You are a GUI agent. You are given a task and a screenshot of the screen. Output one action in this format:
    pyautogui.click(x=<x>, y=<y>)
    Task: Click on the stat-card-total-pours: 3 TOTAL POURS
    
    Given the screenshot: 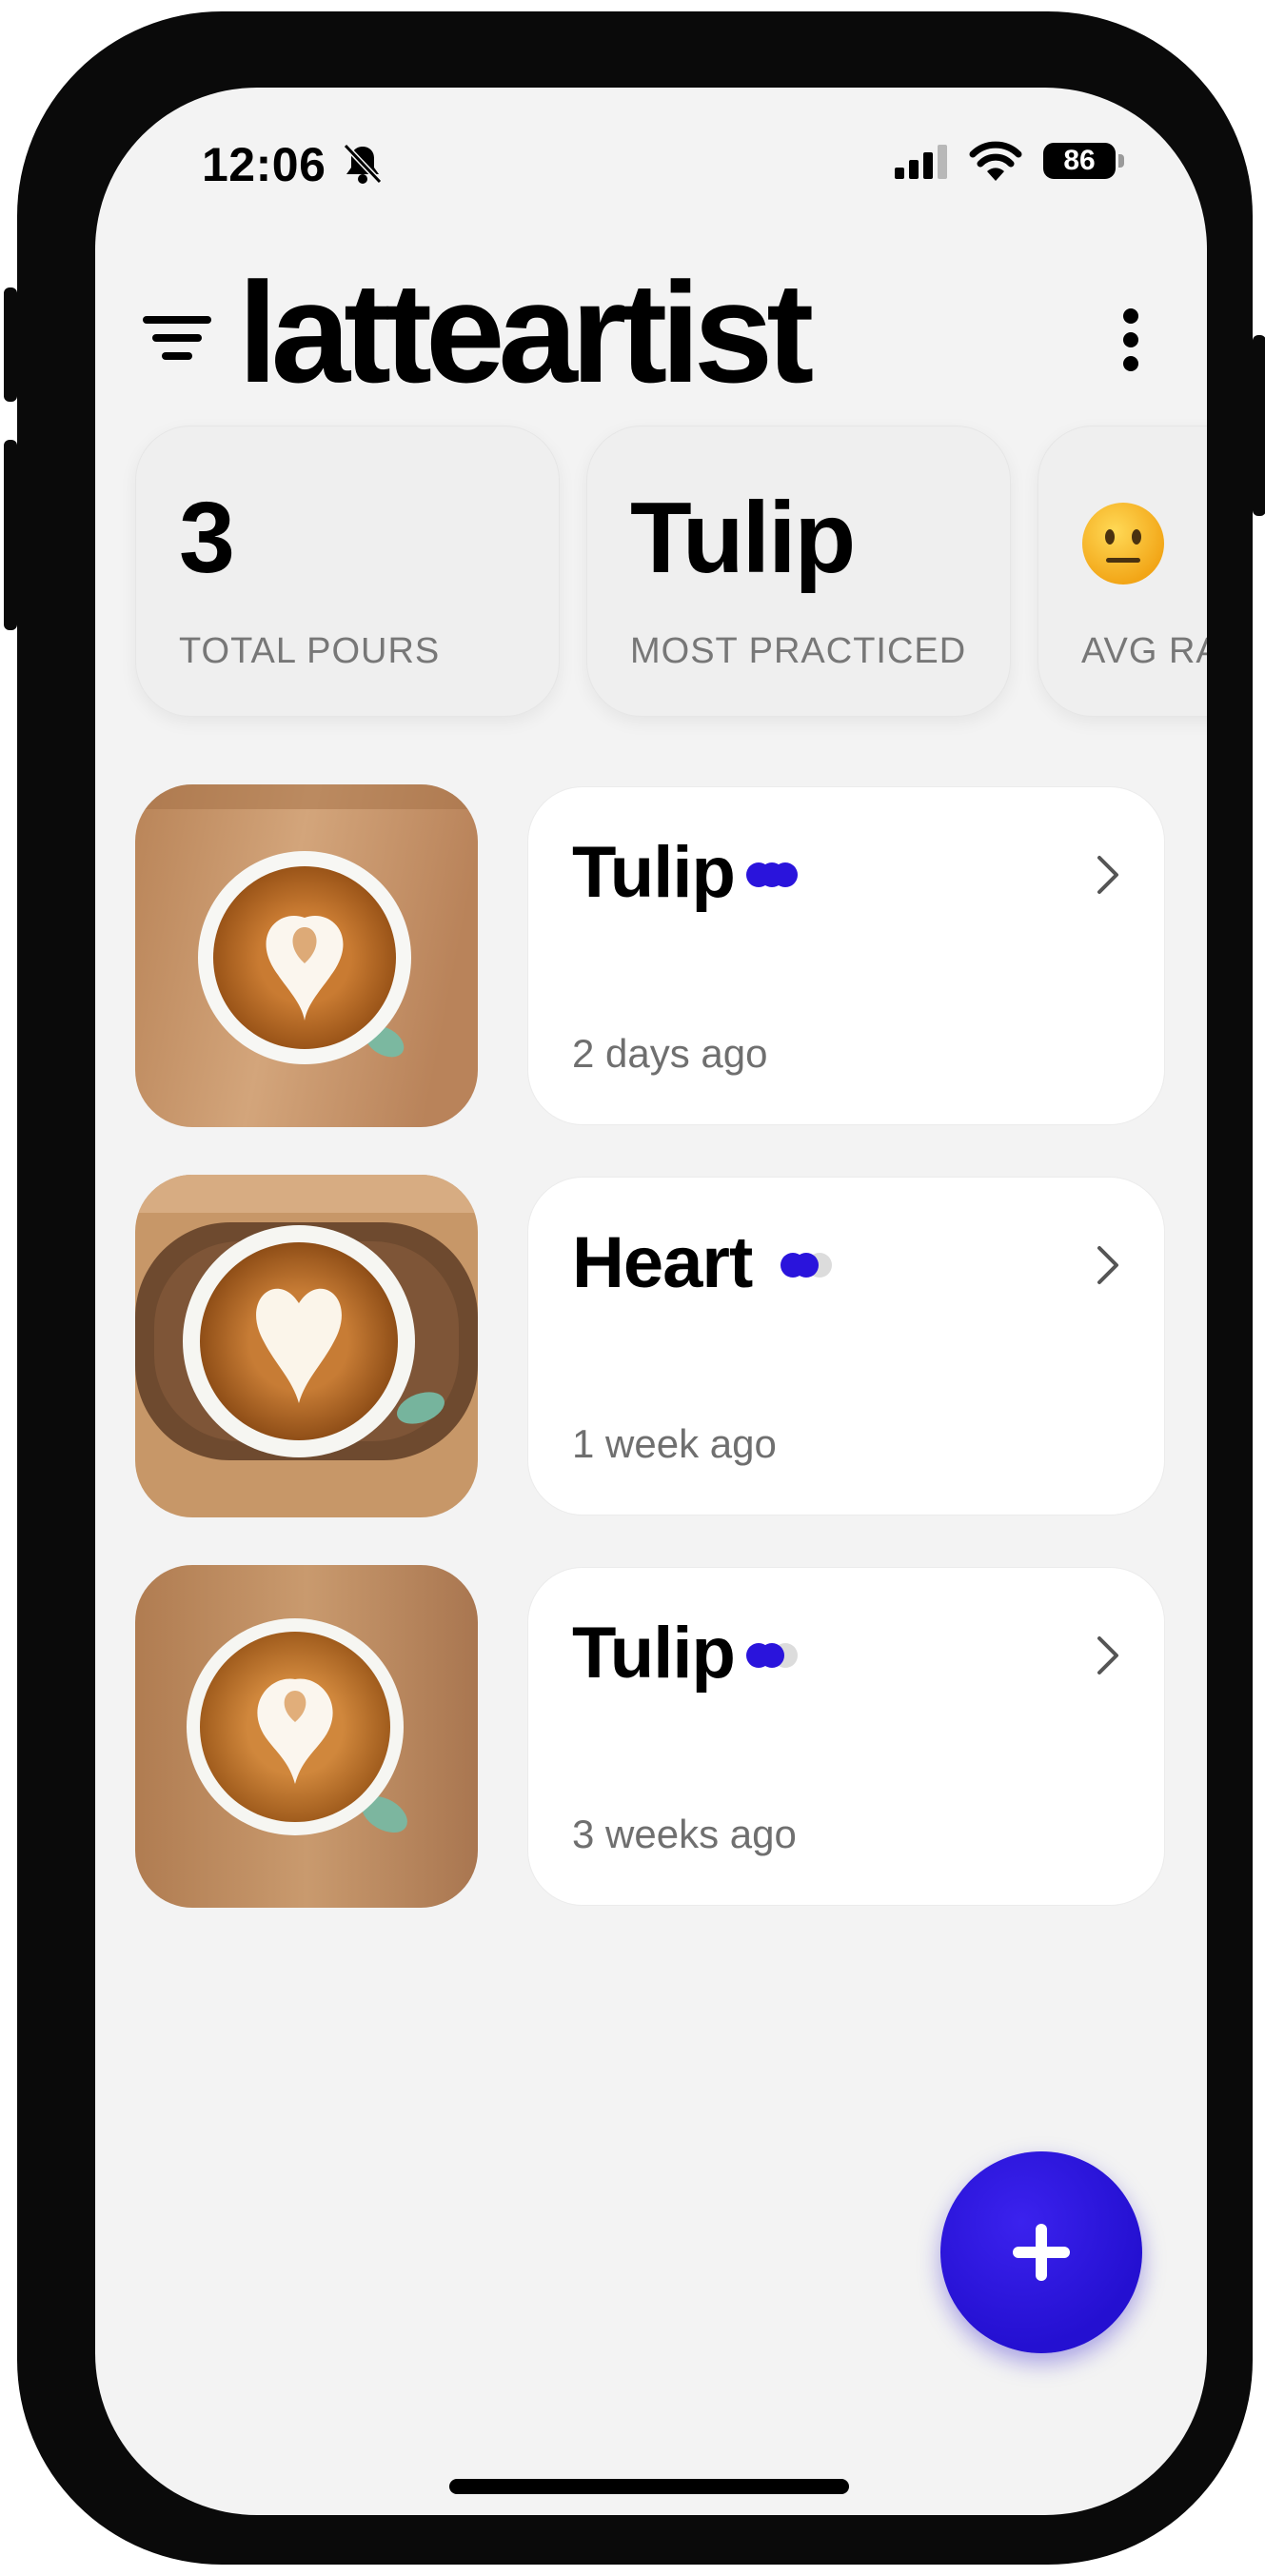 What is the action you would take?
    pyautogui.click(x=347, y=571)
    